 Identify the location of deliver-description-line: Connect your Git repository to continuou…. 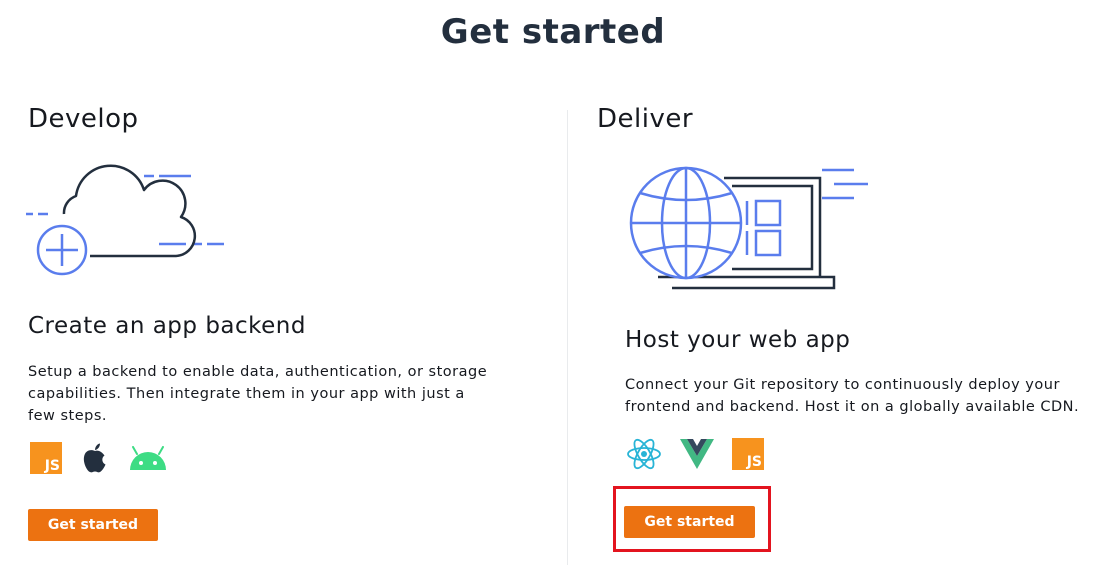
(842, 385).